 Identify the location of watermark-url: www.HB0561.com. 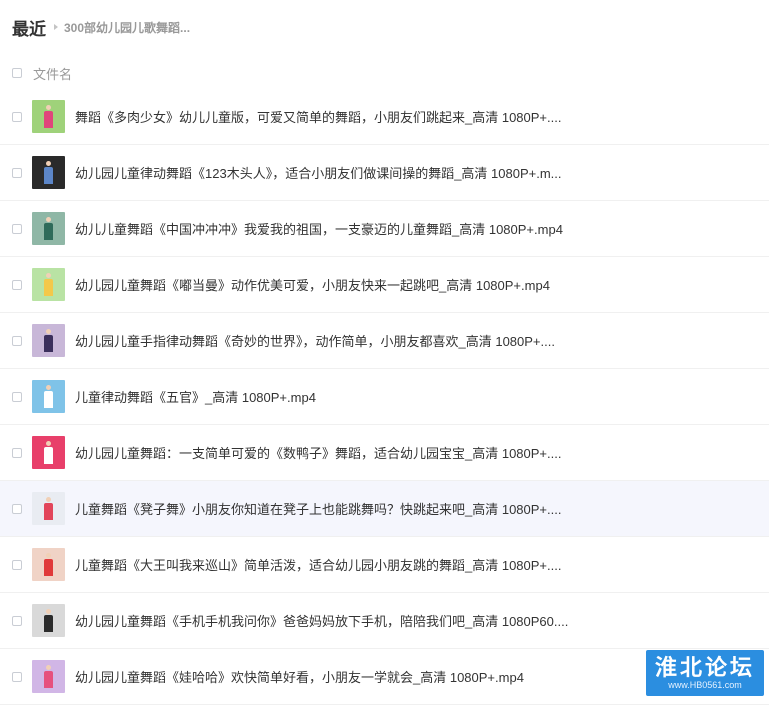
(705, 684).